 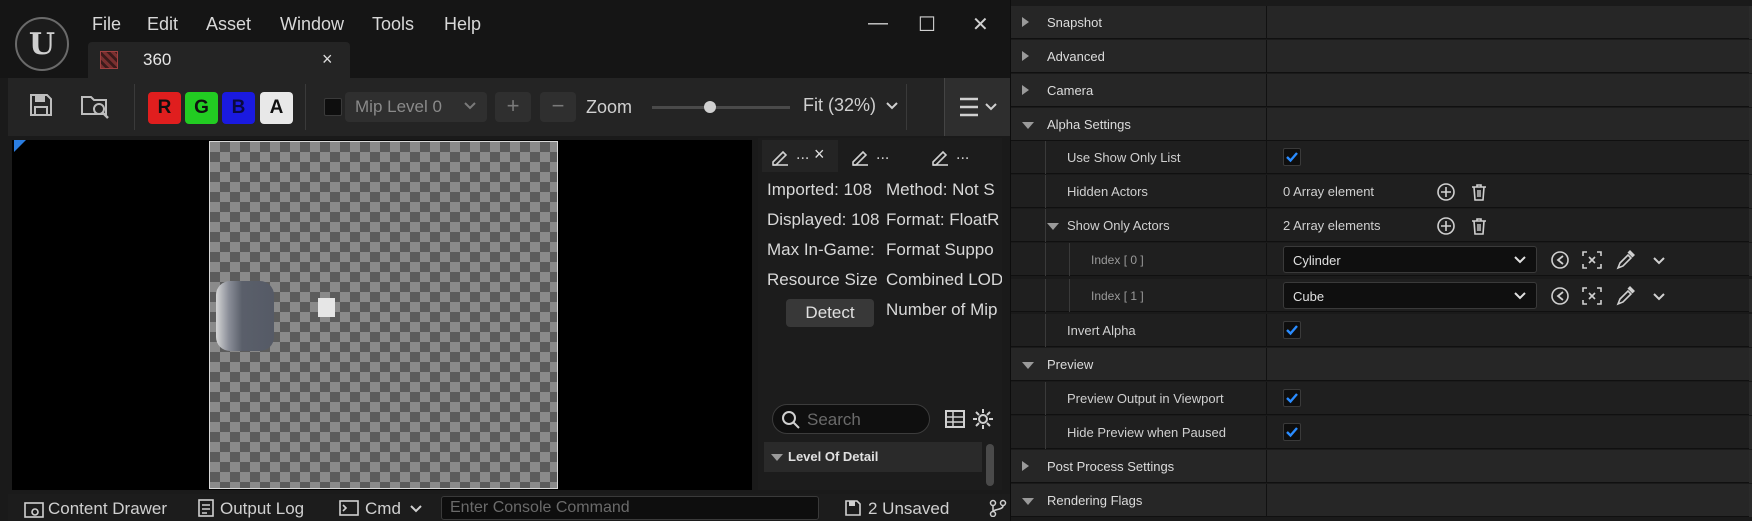 I want to click on menu-tools: Tools, so click(x=393, y=24).